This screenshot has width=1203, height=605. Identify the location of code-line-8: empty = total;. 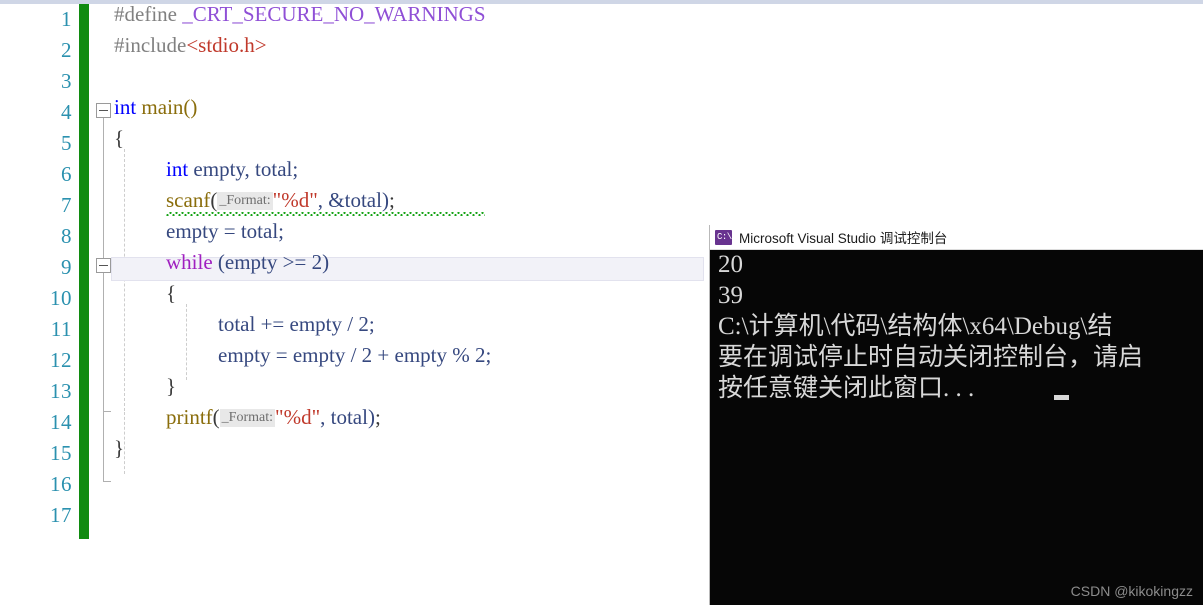
(225, 231).